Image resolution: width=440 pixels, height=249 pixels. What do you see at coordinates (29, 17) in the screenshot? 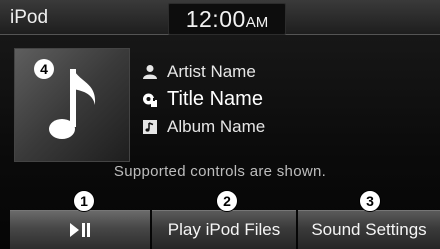
I see `source-label: iPod` at bounding box center [29, 17].